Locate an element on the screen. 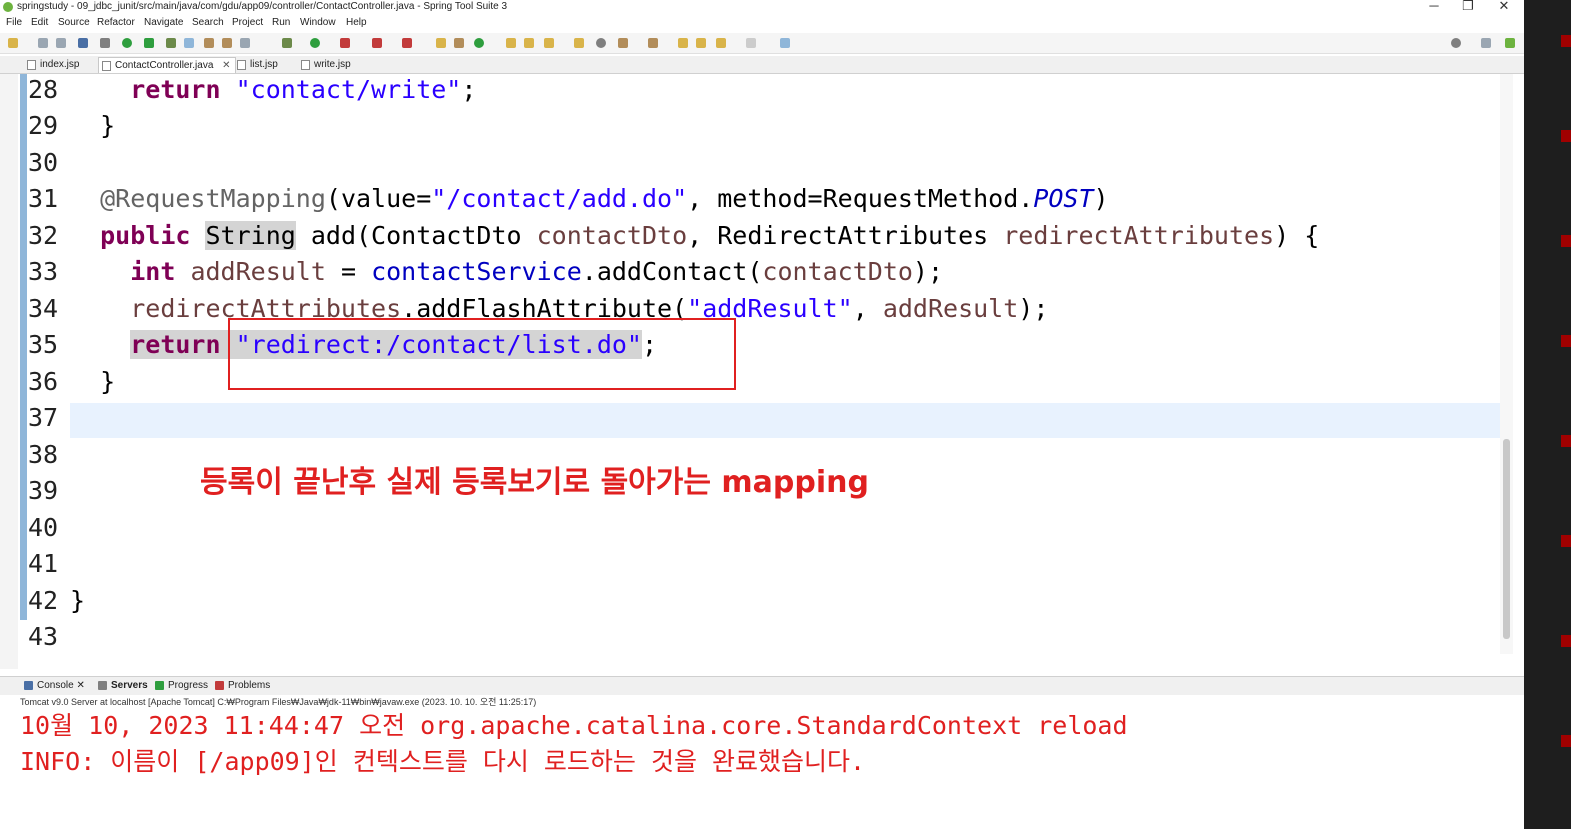 The width and height of the screenshot is (1571, 829). edit-icon is located at coordinates (549, 43).